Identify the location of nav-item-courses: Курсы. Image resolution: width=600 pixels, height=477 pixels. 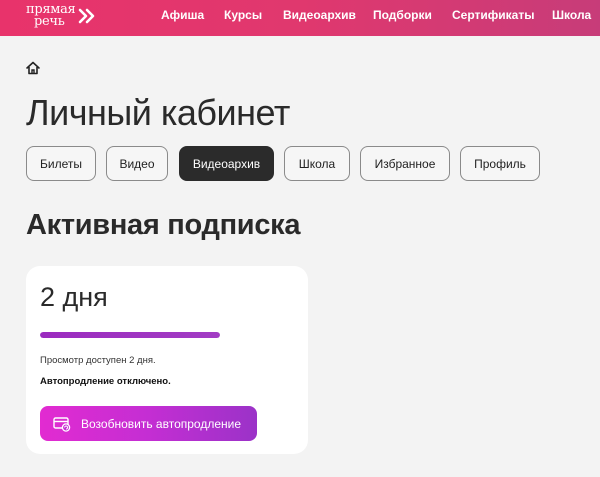
(243, 15).